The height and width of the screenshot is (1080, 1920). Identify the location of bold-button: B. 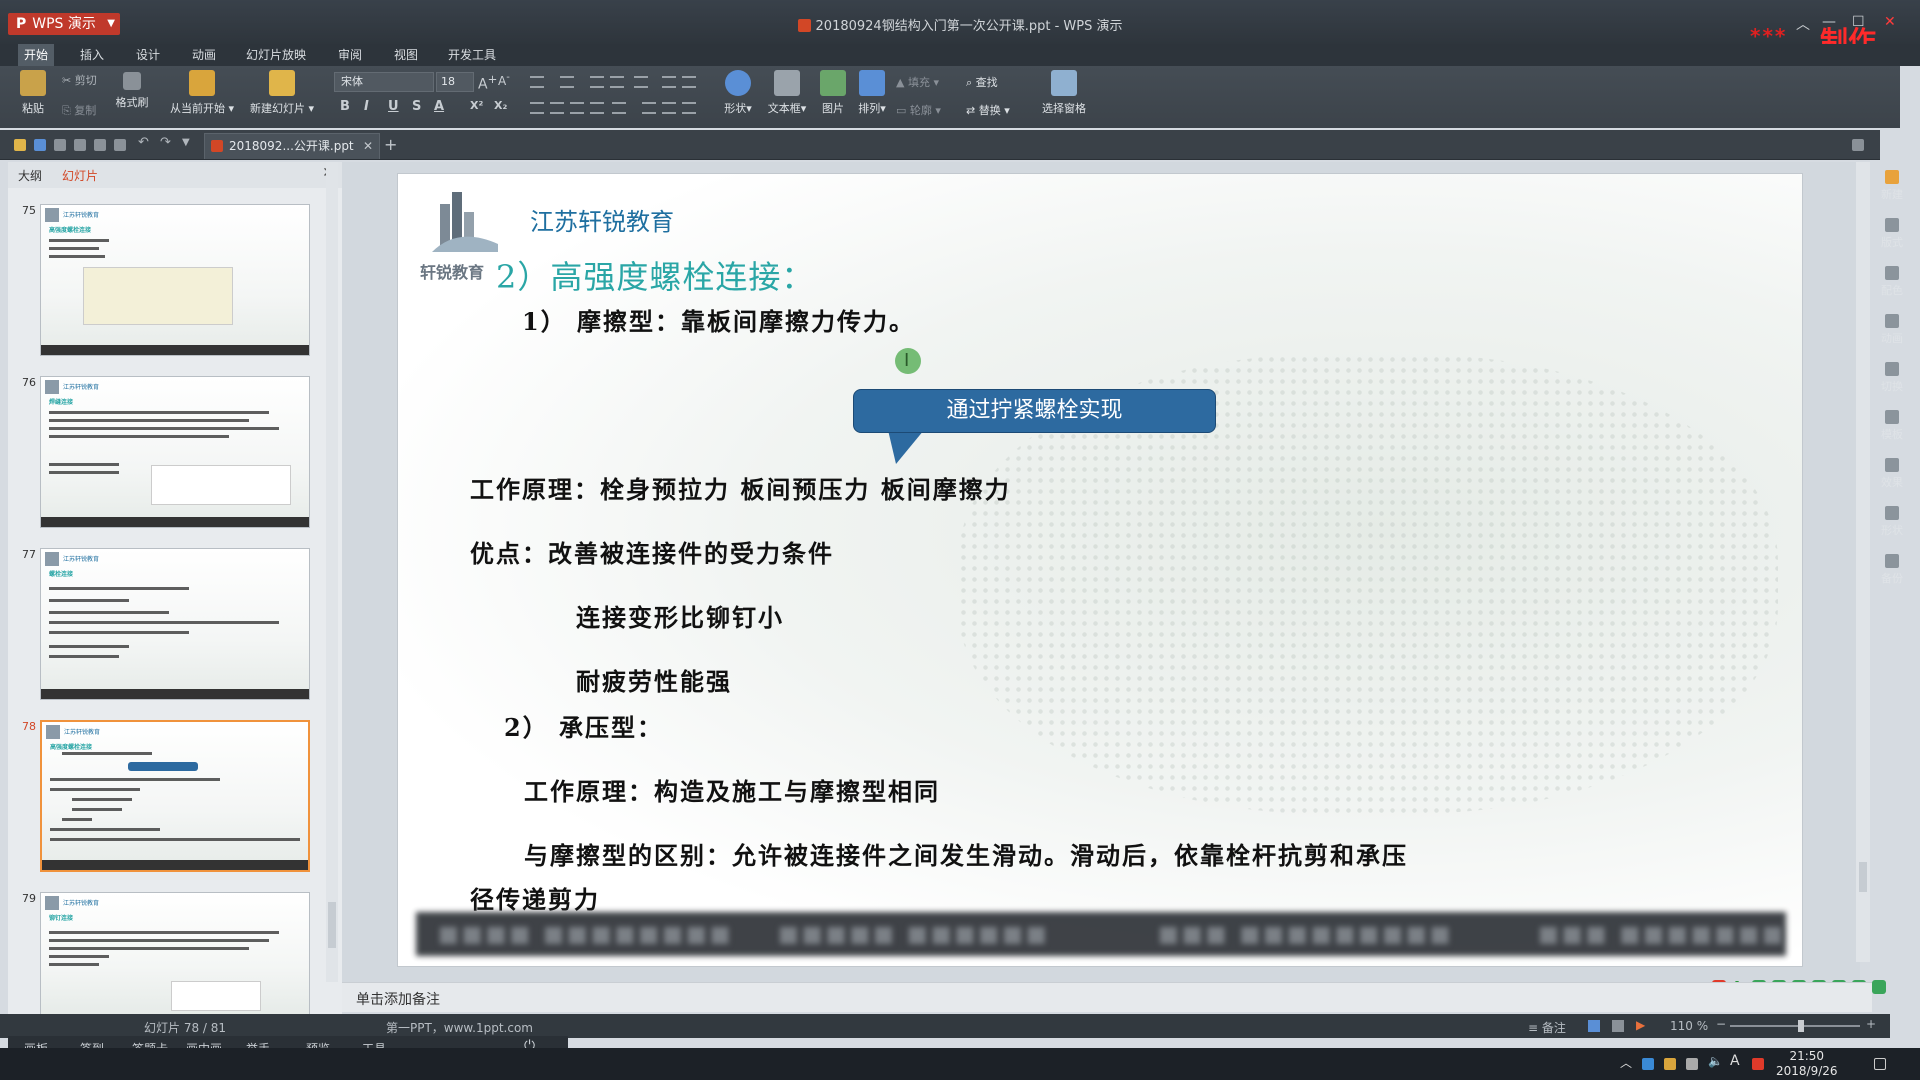
(345, 106).